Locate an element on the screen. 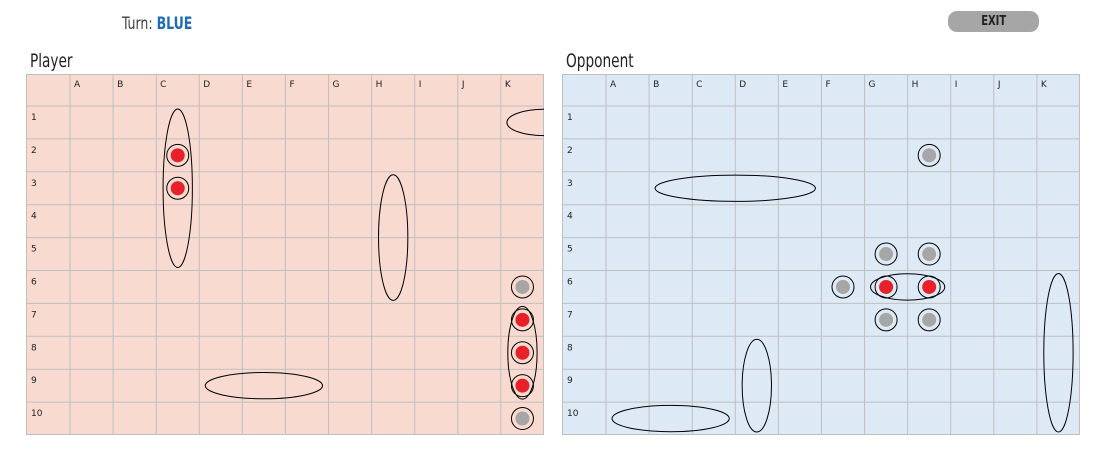  turn-value: BLUE is located at coordinates (174, 24).